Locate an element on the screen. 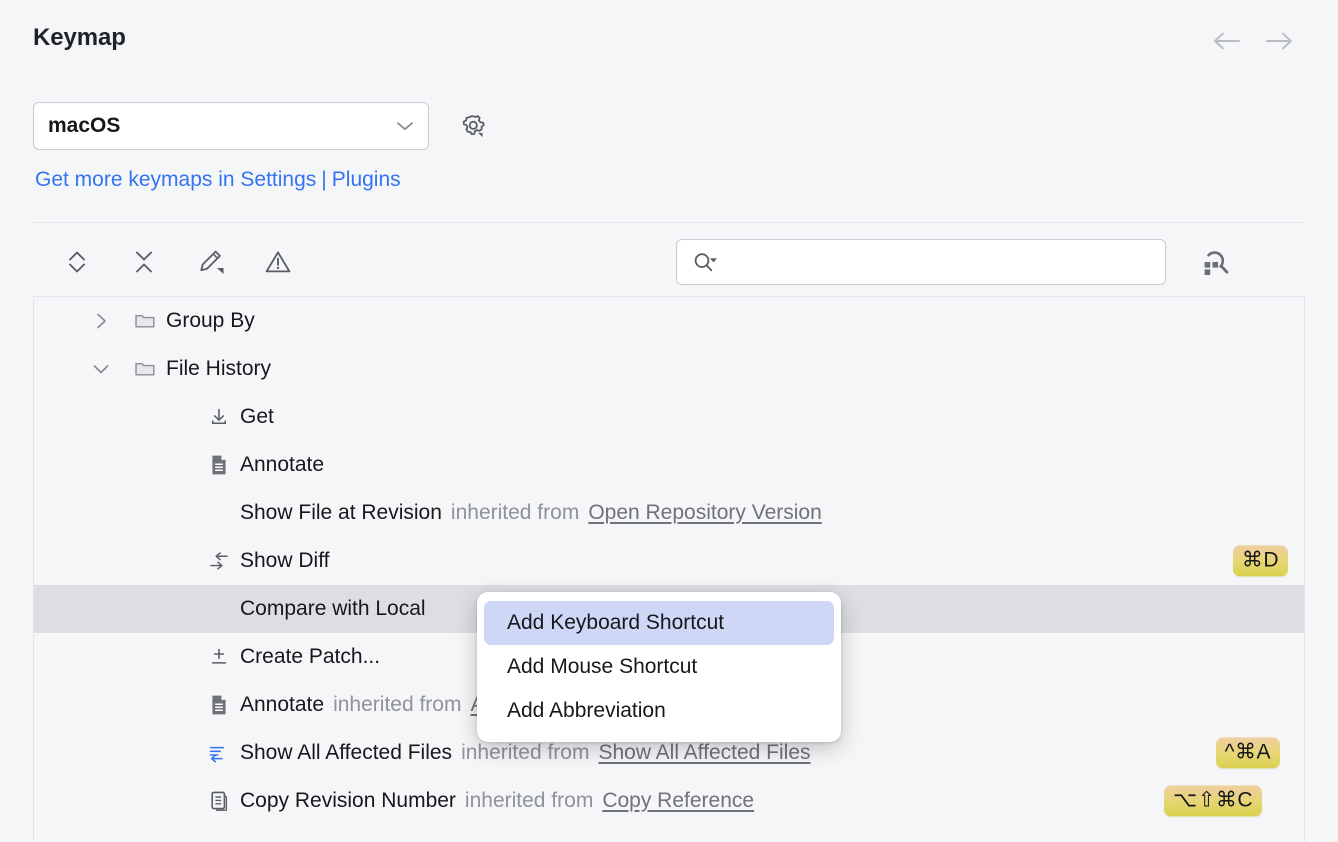  tree-row-label: Show Diff is located at coordinates (285, 560).